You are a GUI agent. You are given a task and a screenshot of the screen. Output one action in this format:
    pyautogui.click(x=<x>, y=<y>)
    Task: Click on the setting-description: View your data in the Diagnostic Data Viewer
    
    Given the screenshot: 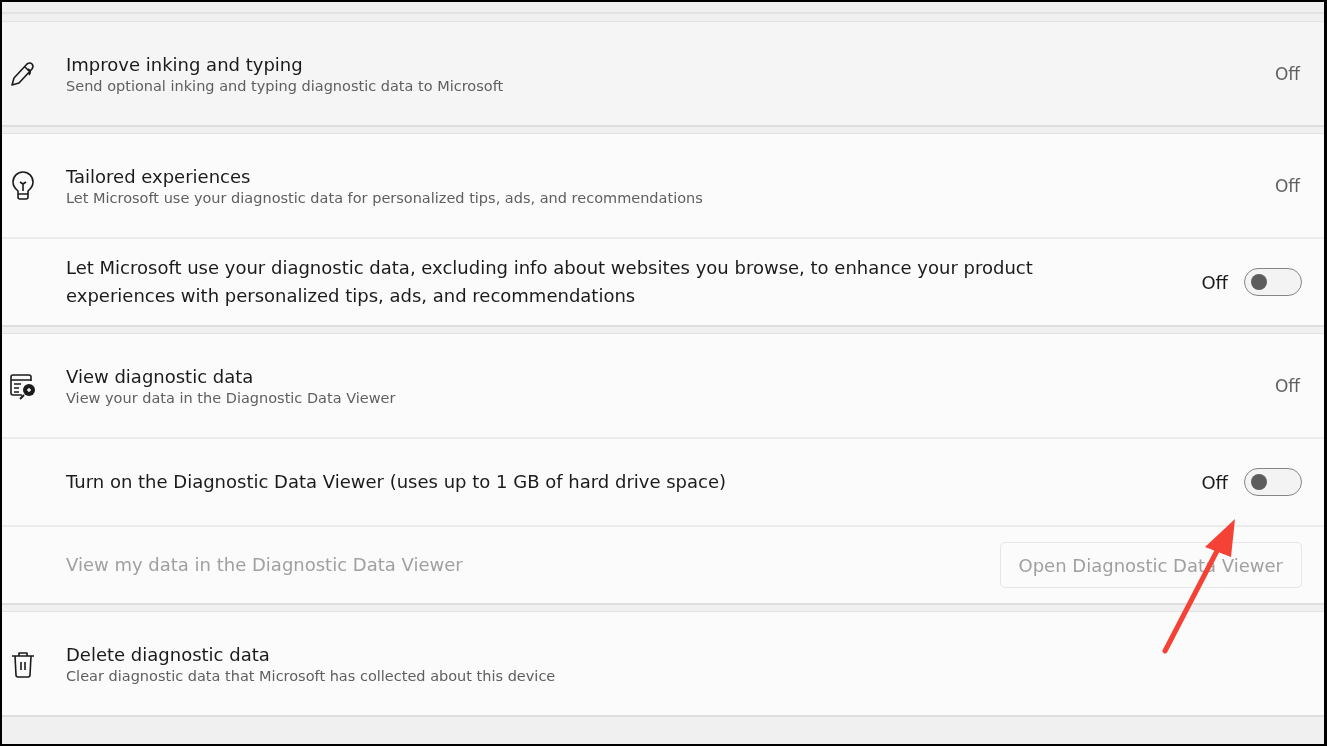 What is the action you would take?
    pyautogui.click(x=231, y=397)
    